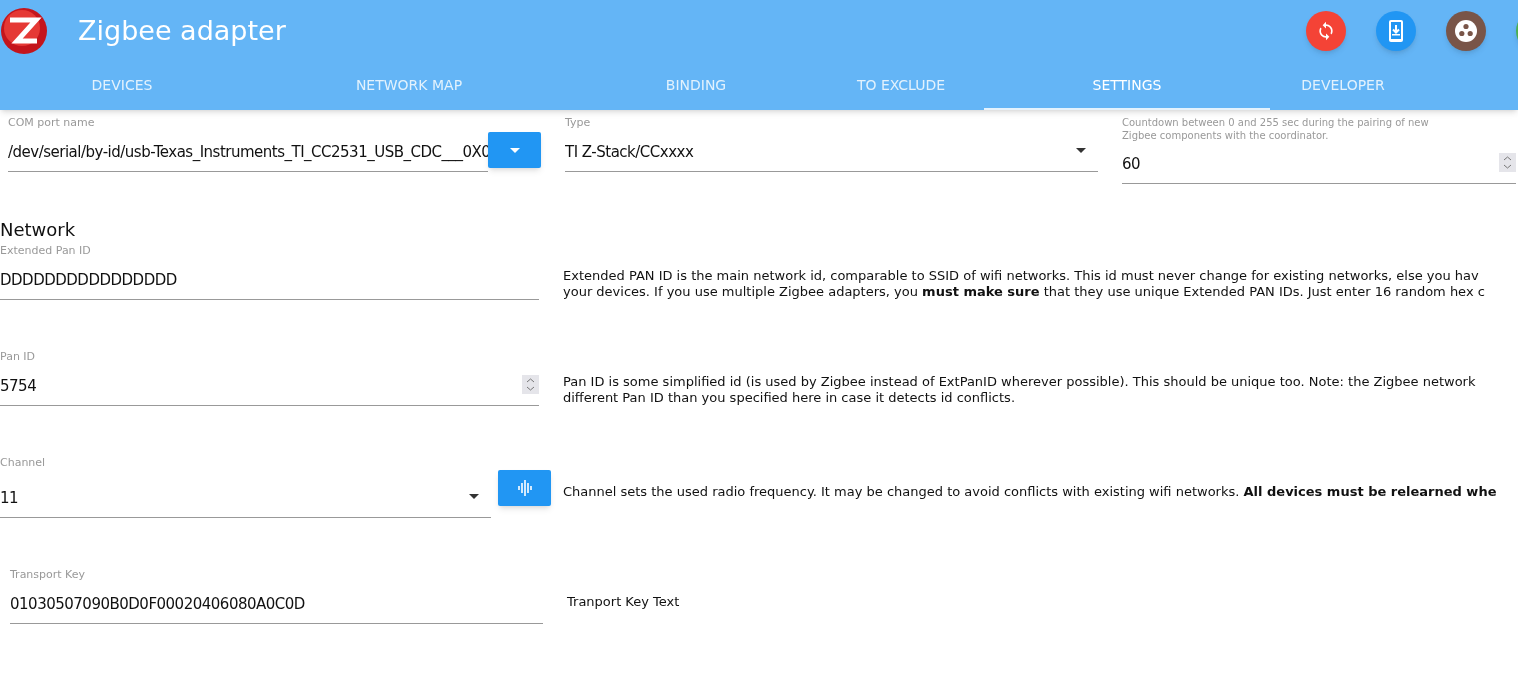 This screenshot has width=1518, height=693. Describe the element at coordinates (831, 151) in the screenshot. I see `dropdown-field: TI Z-Stack/CCxxxx` at that location.